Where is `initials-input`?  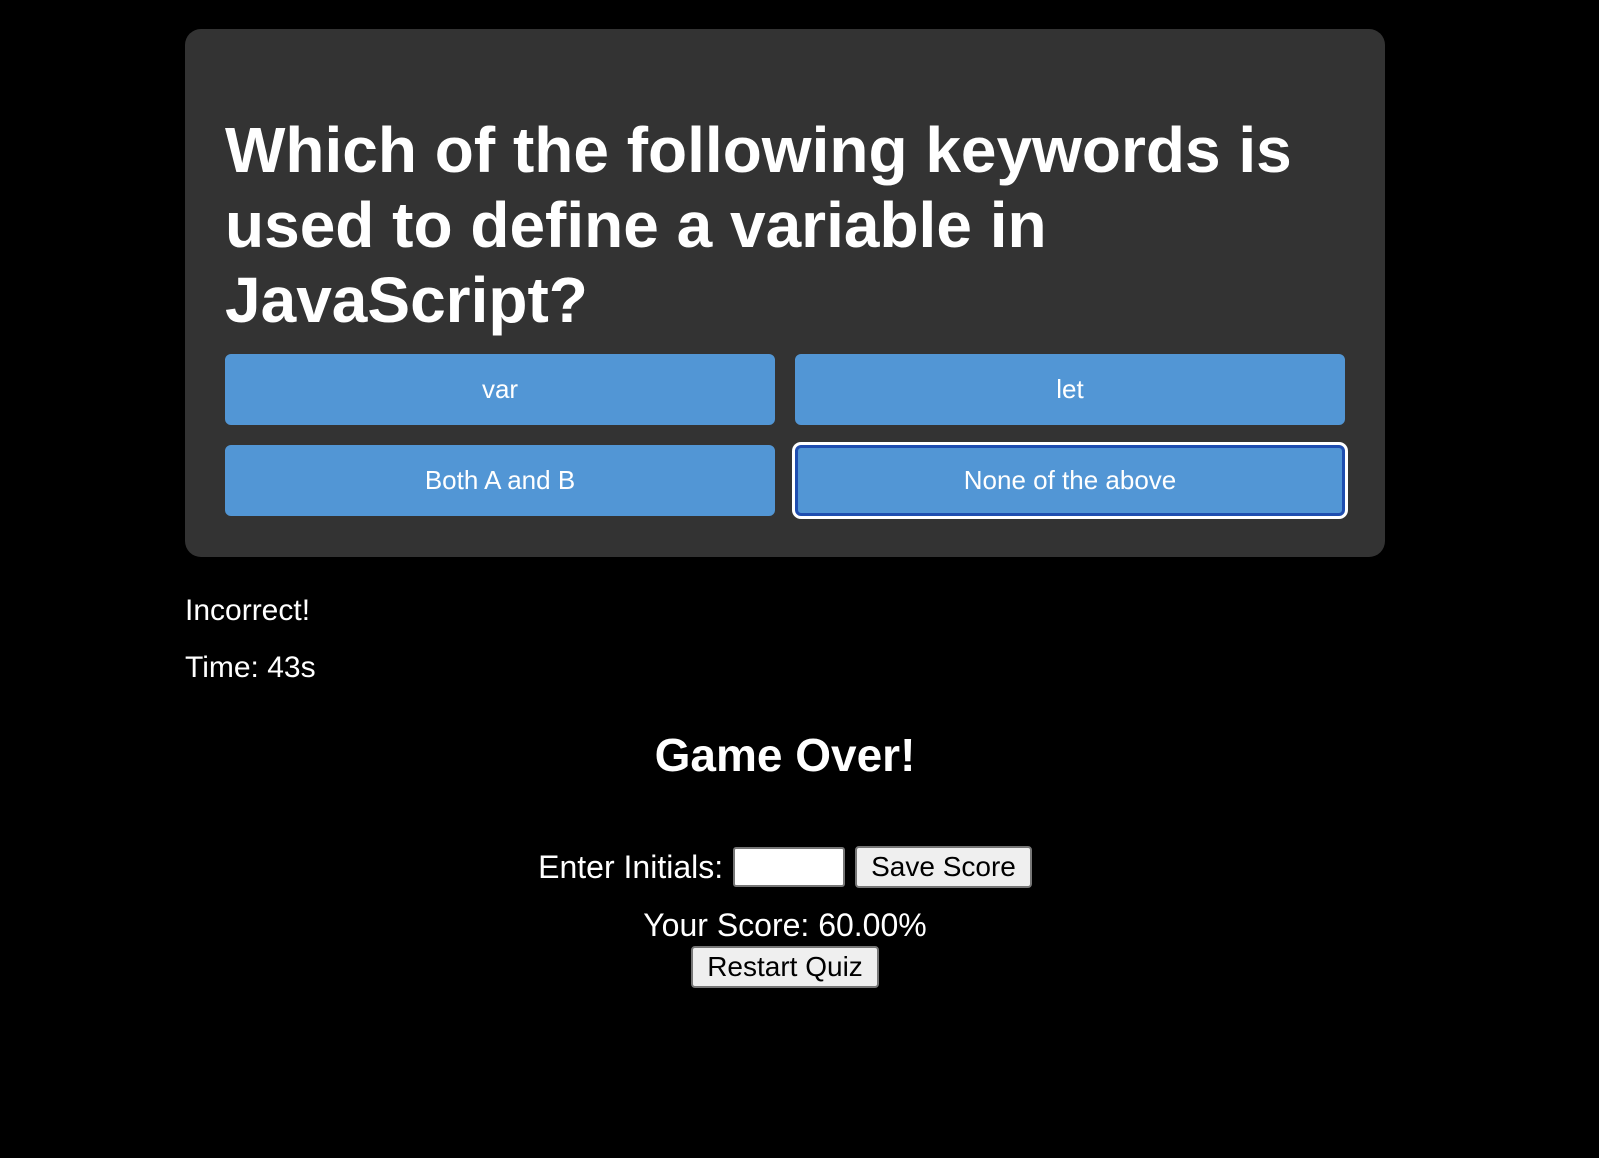 initials-input is located at coordinates (789, 867).